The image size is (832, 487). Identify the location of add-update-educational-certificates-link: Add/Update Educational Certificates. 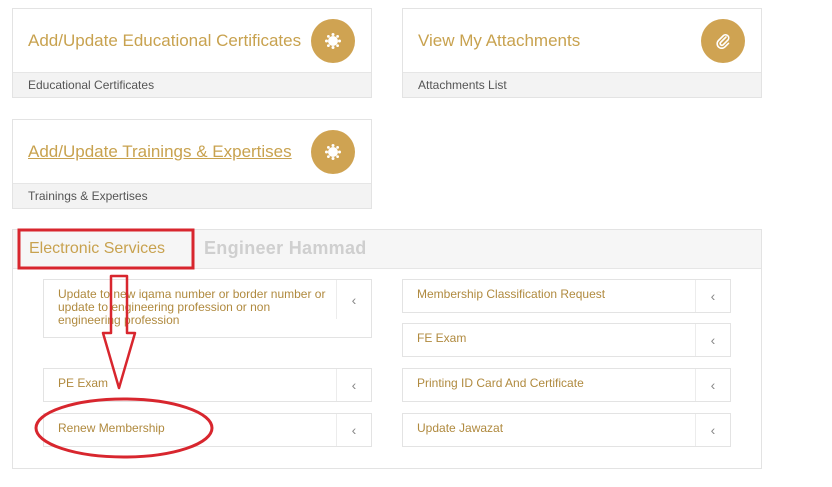
(164, 41).